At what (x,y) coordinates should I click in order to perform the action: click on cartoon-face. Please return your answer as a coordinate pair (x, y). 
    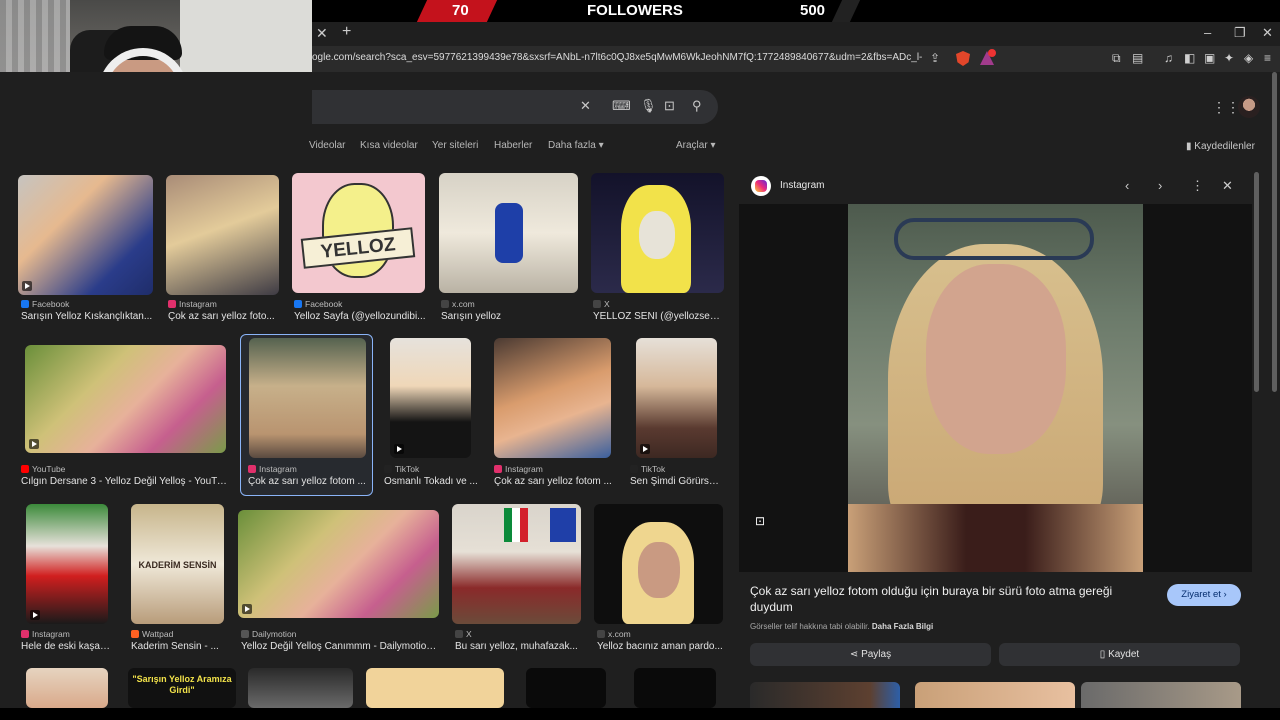
    Looking at the image, I should click on (657, 235).